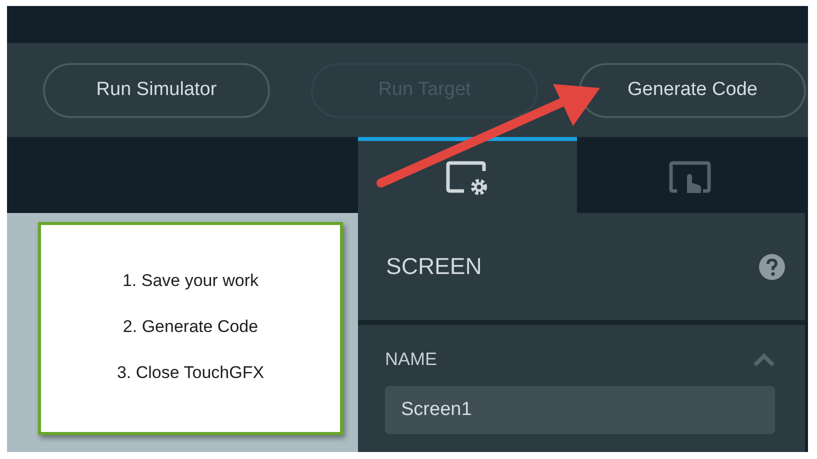 The width and height of the screenshot is (817, 459). What do you see at coordinates (190, 281) in the screenshot?
I see `note-text: 1. Save your work` at bounding box center [190, 281].